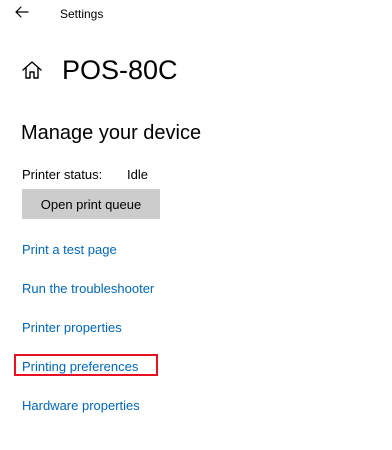 This screenshot has width=392, height=450. What do you see at coordinates (120, 70) in the screenshot?
I see `page-title: POS-80C` at bounding box center [120, 70].